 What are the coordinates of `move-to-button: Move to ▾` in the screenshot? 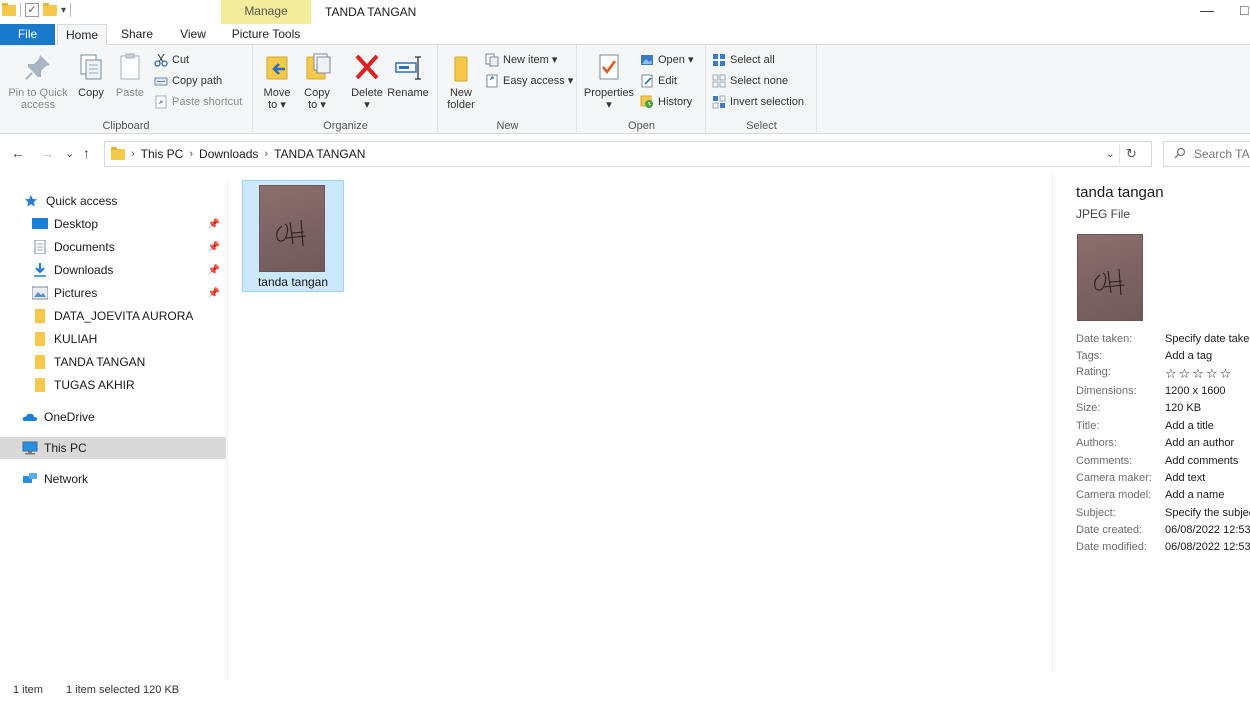 It's located at (277, 81).